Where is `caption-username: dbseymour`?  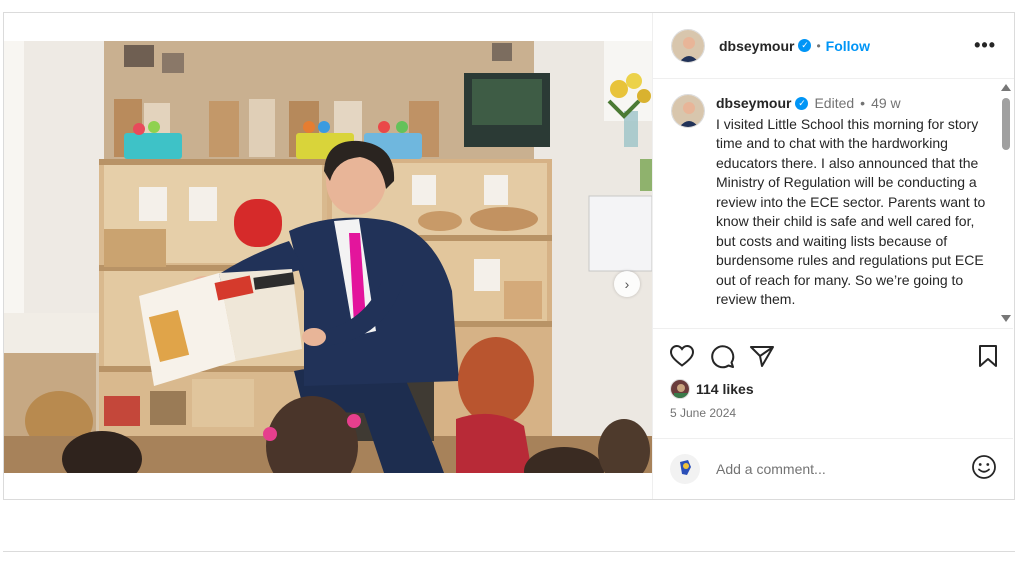 caption-username: dbseymour is located at coordinates (753, 104).